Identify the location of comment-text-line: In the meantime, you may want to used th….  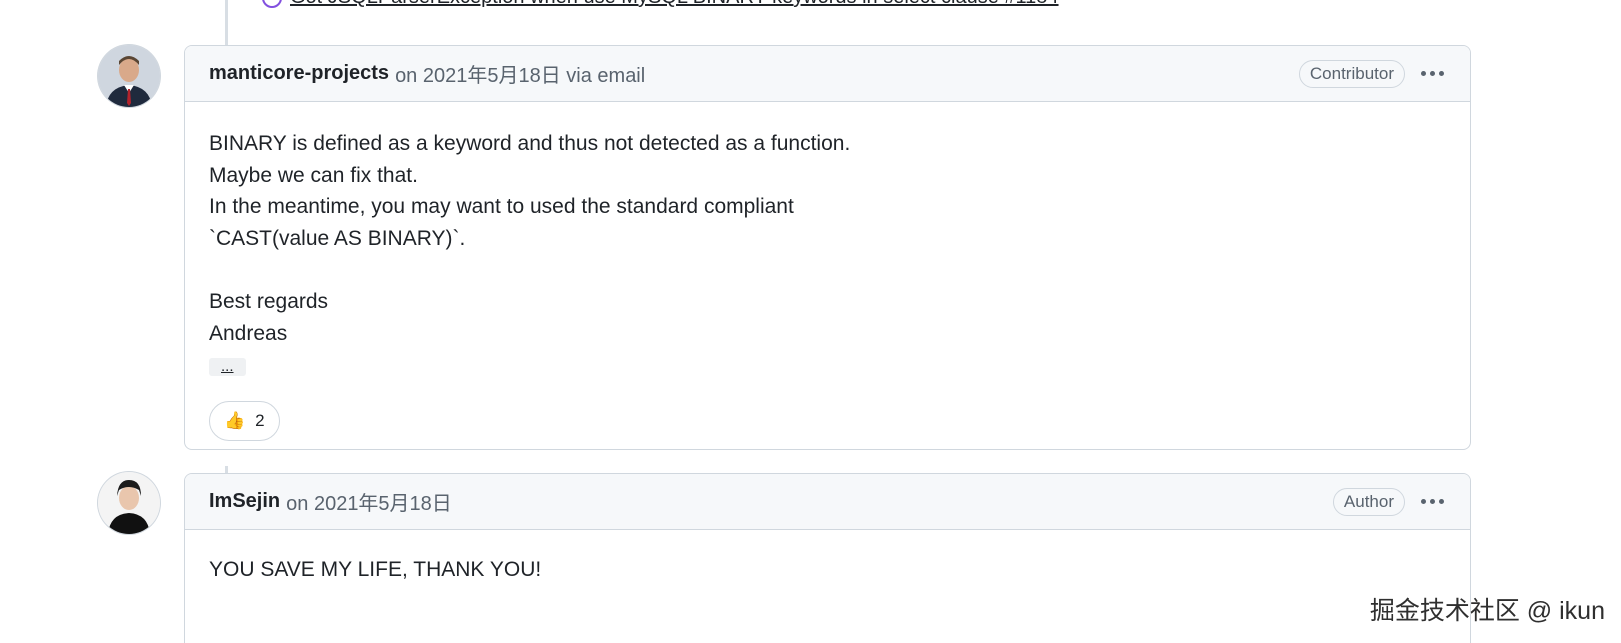
(501, 207).